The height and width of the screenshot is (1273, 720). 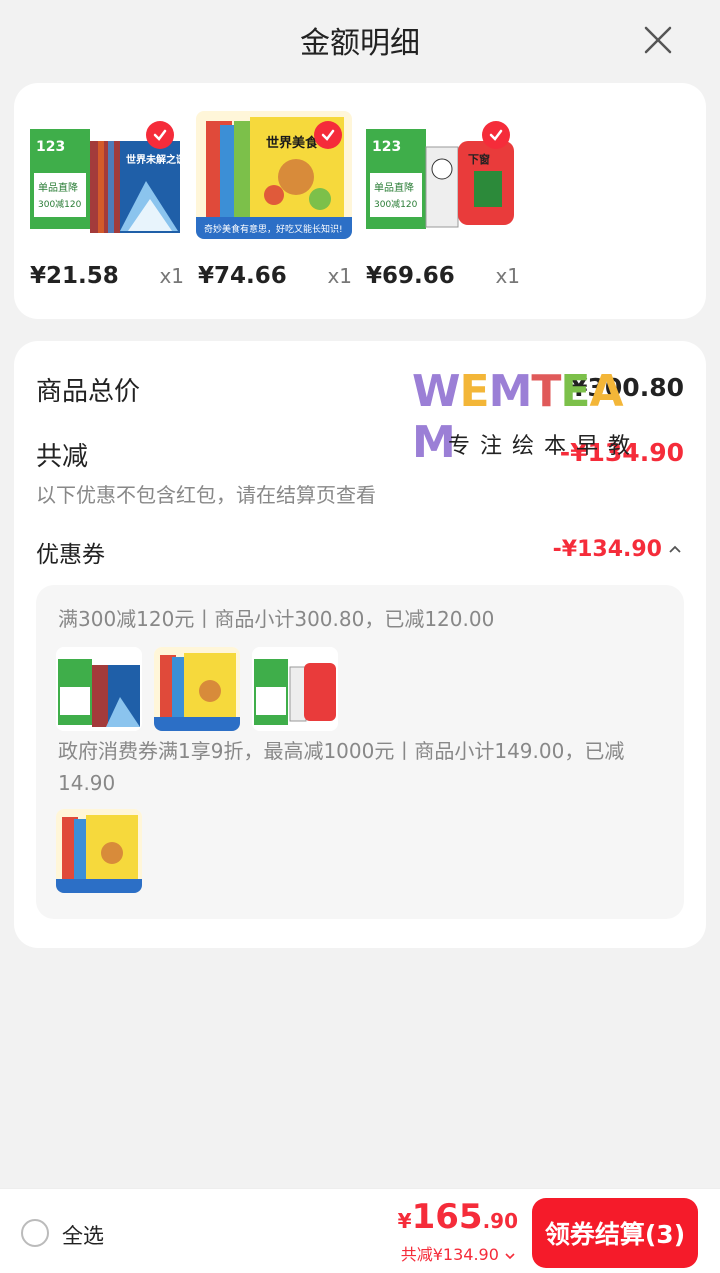 I want to click on discount-summary: 共减¥134.90, so click(x=458, y=1253).